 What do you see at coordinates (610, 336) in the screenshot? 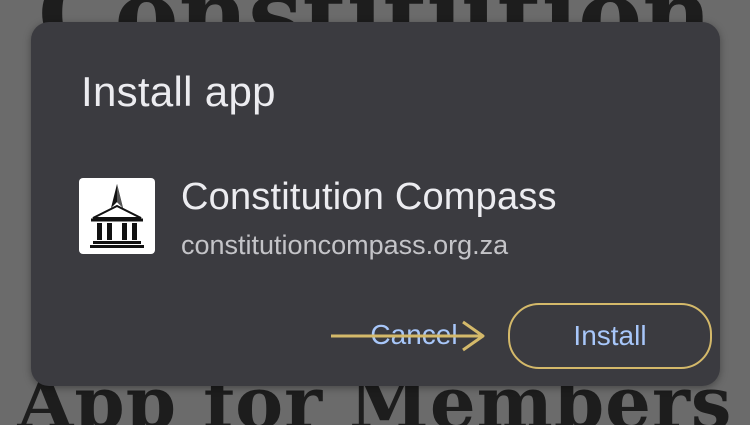
I see `install-button: Install` at bounding box center [610, 336].